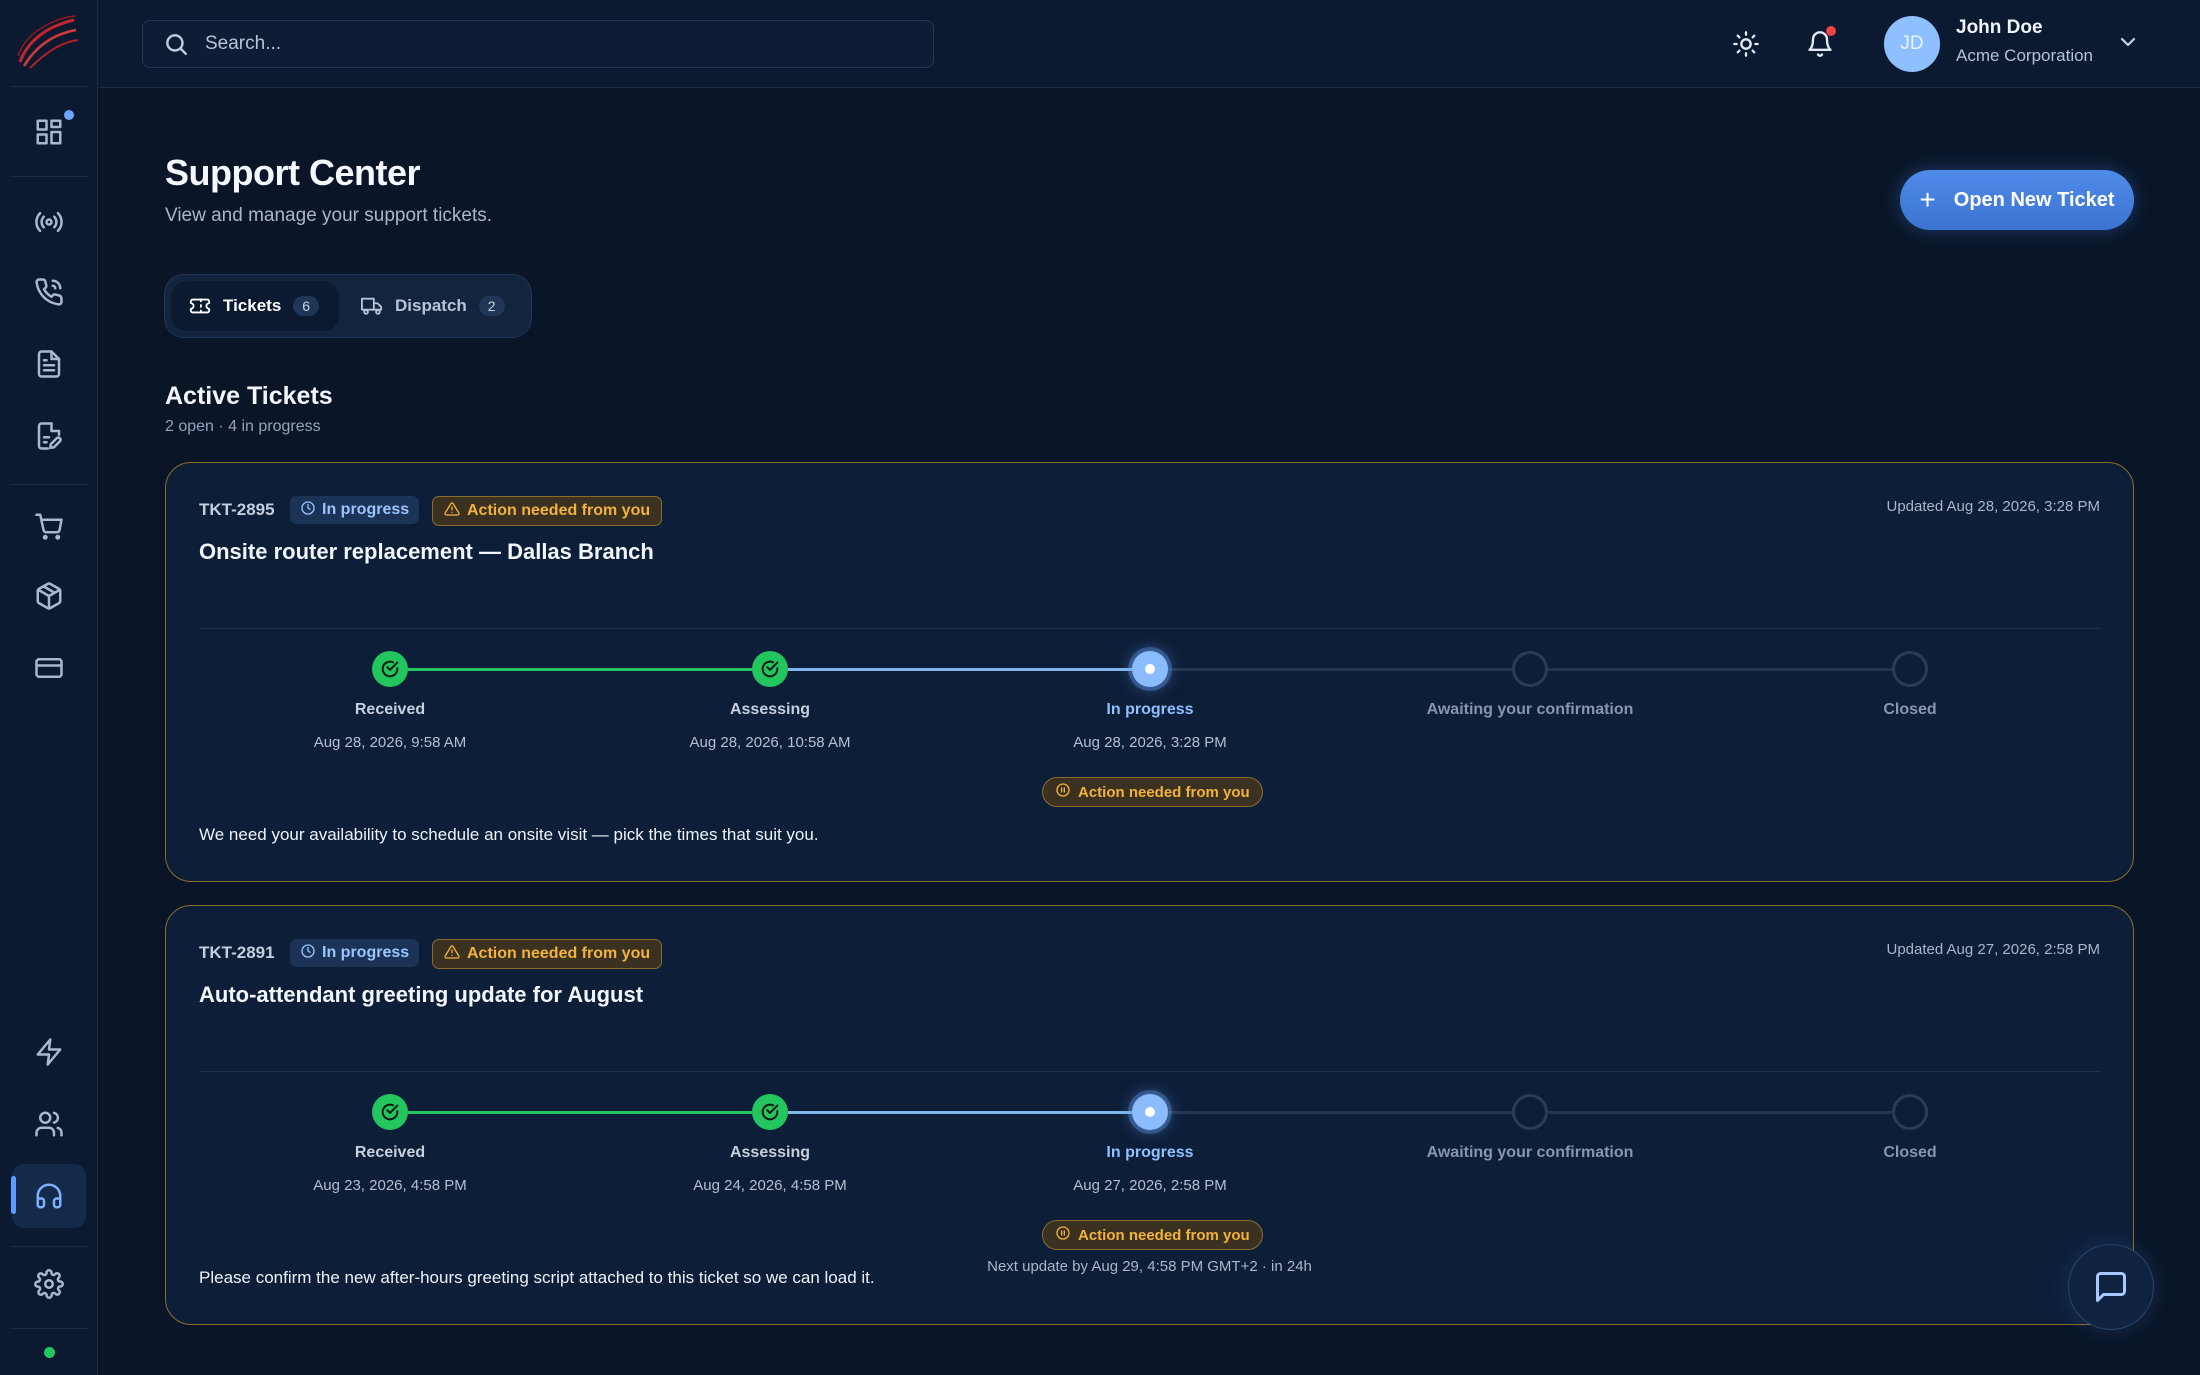 This screenshot has height=1375, width=2200. I want to click on progress-step-date: Aug 28, 2026, 10:58 AM, so click(770, 742).